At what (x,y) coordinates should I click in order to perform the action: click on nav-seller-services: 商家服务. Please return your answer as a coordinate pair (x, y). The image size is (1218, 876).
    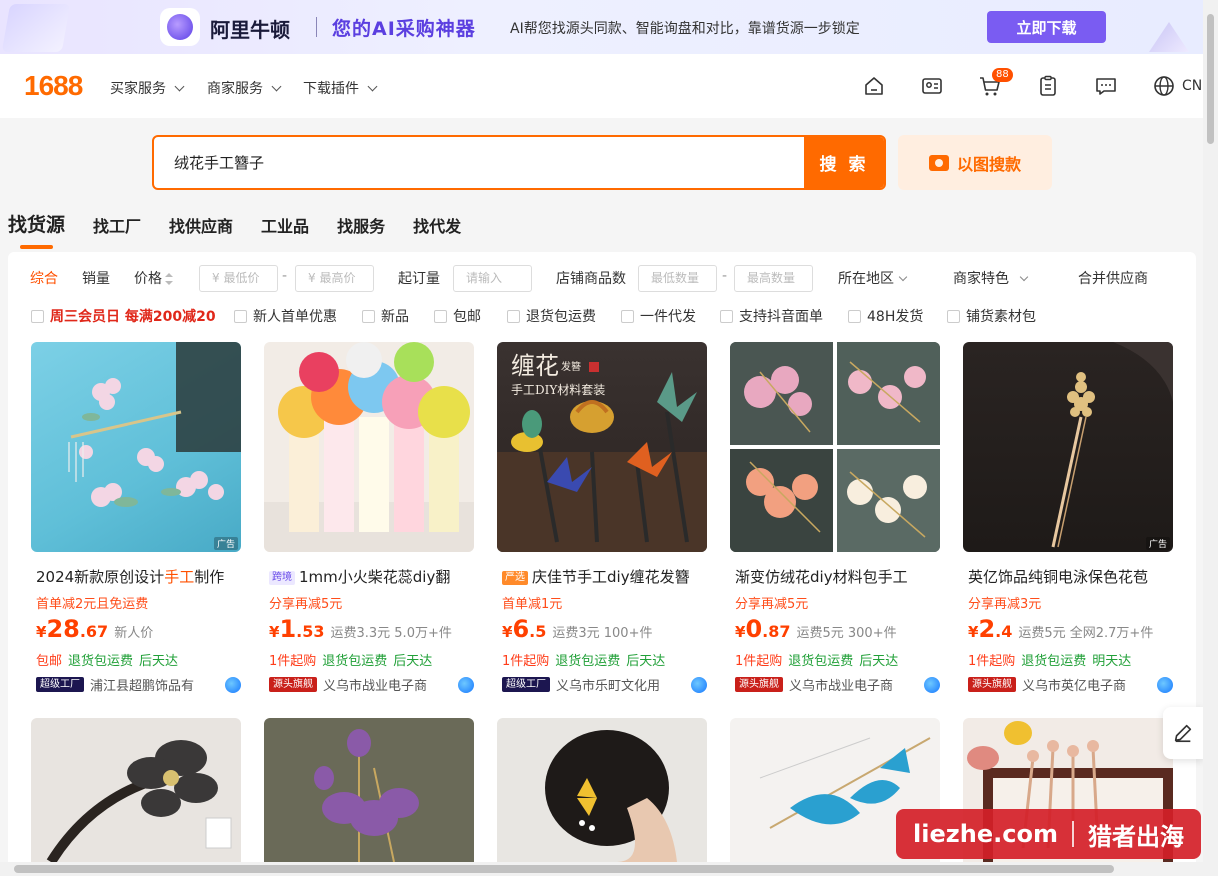
    Looking at the image, I should click on (244, 88).